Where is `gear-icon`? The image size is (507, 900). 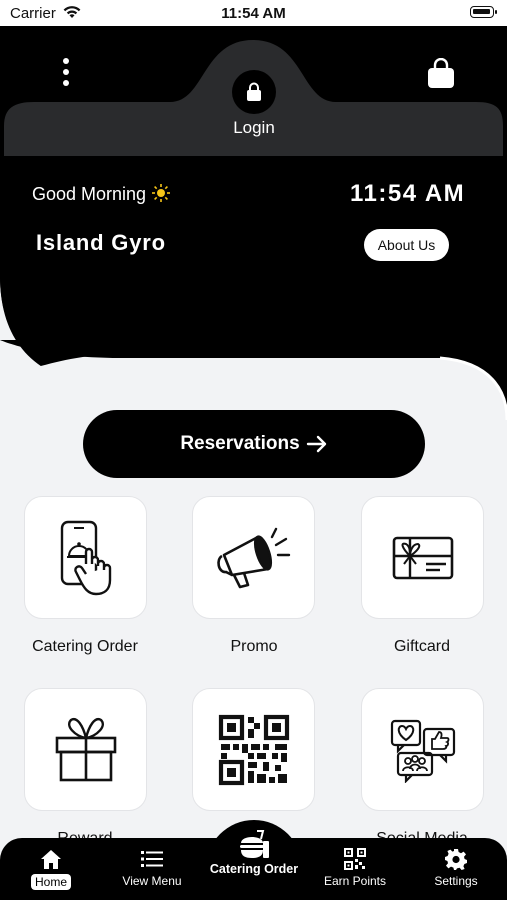
gear-icon is located at coordinates (456, 859).